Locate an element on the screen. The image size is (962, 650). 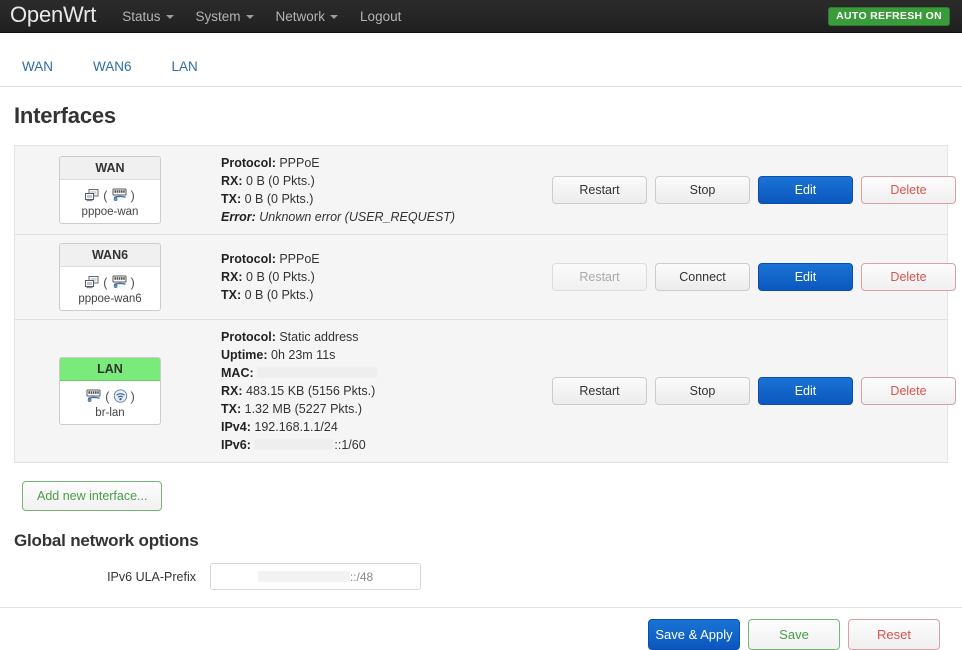
ula-prefix-input: ::/48 is located at coordinates (315, 576).